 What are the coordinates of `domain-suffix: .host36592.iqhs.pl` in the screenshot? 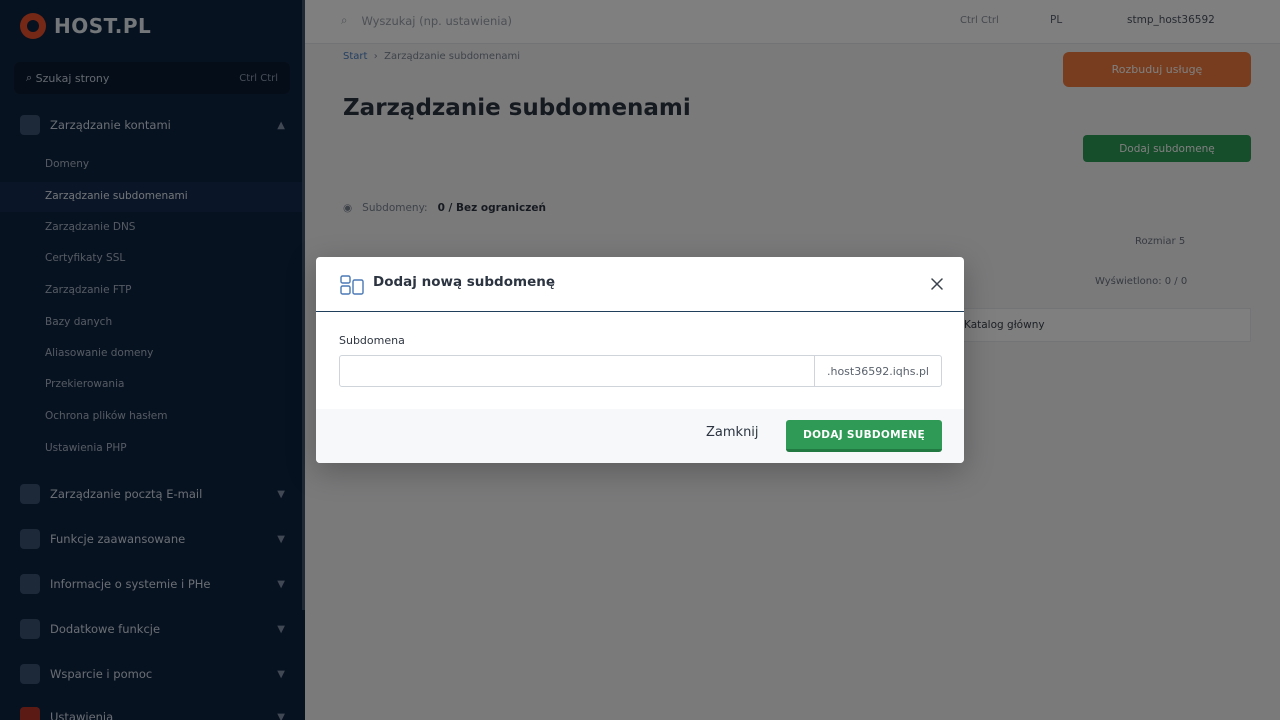 It's located at (878, 371).